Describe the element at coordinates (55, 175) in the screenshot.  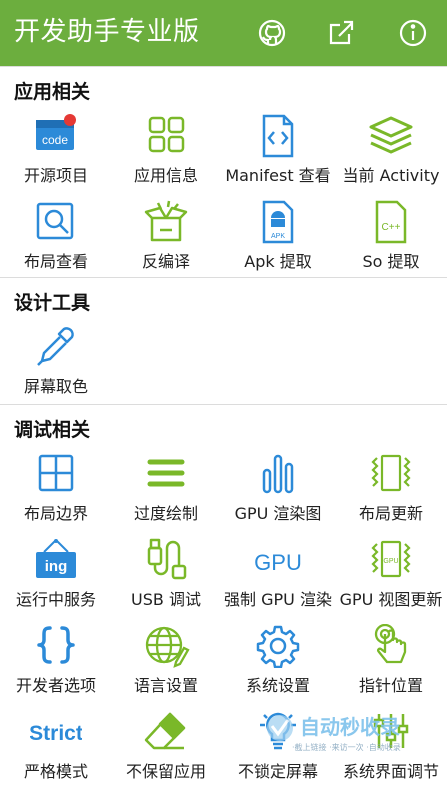
I see `tile-label: 开源项目` at that location.